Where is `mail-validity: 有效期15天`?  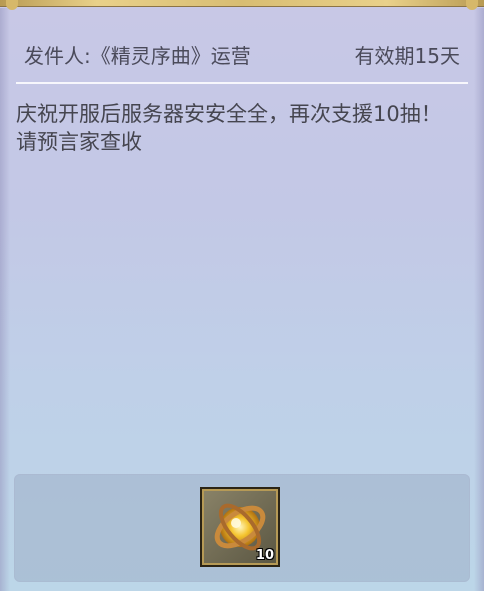 mail-validity: 有效期15天 is located at coordinates (407, 55).